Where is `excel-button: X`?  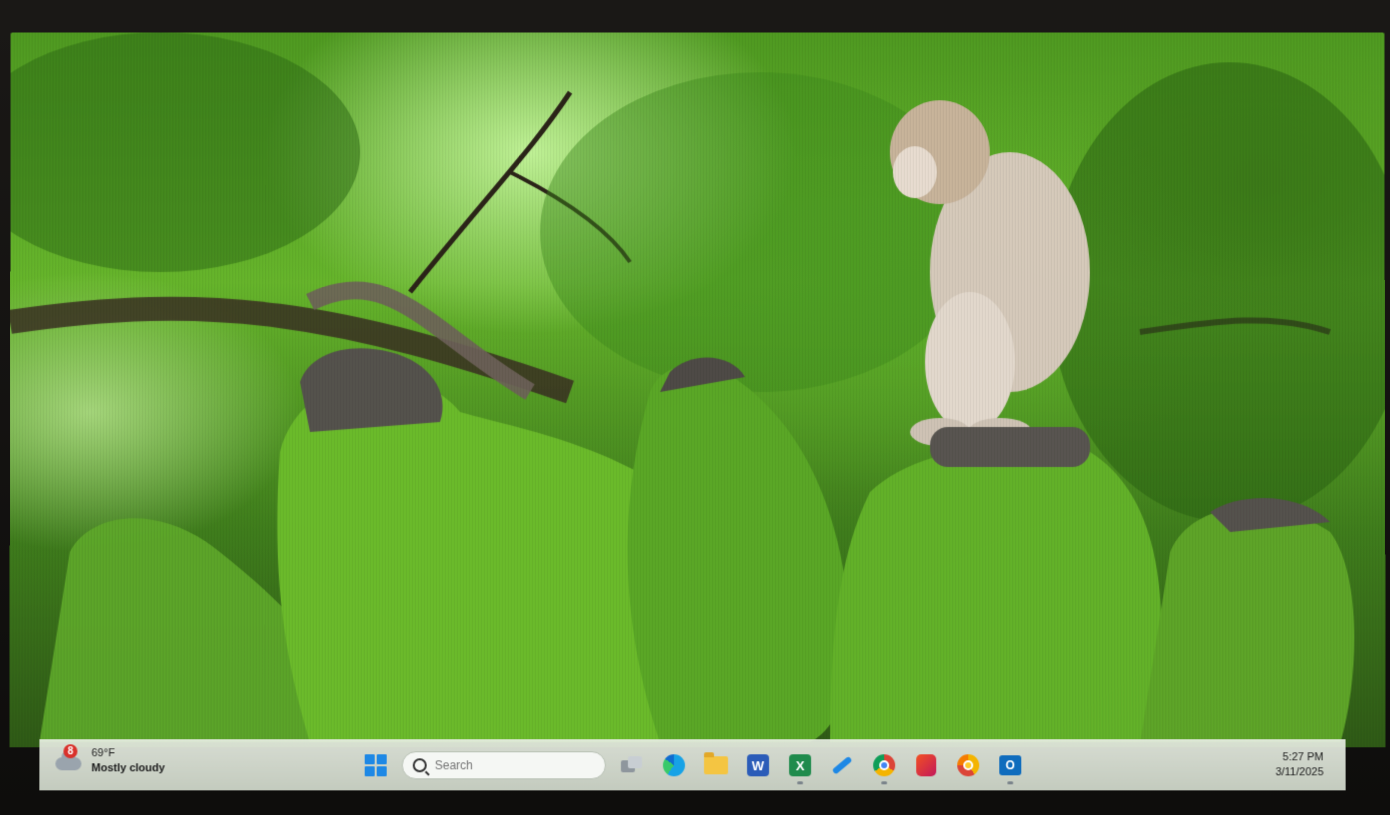
excel-button: X is located at coordinates (800, 765).